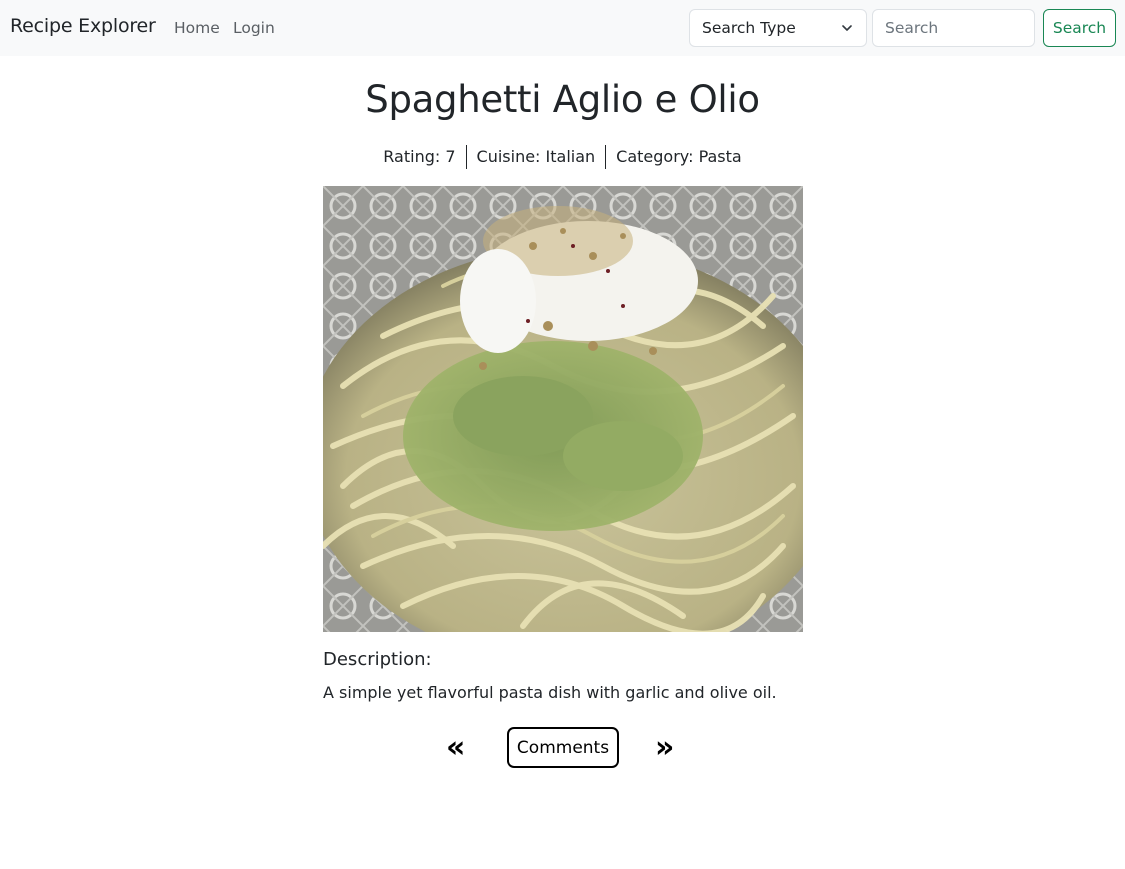 This screenshot has height=869, width=1125. What do you see at coordinates (197, 28) in the screenshot?
I see `nav-link-home: Home` at bounding box center [197, 28].